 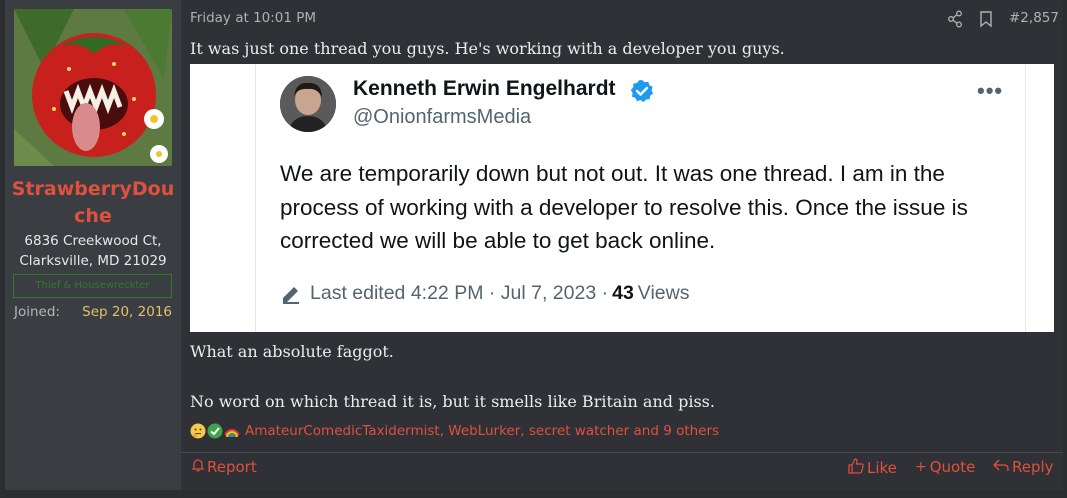 What do you see at coordinates (308, 104) in the screenshot?
I see `tweet-avatar` at bounding box center [308, 104].